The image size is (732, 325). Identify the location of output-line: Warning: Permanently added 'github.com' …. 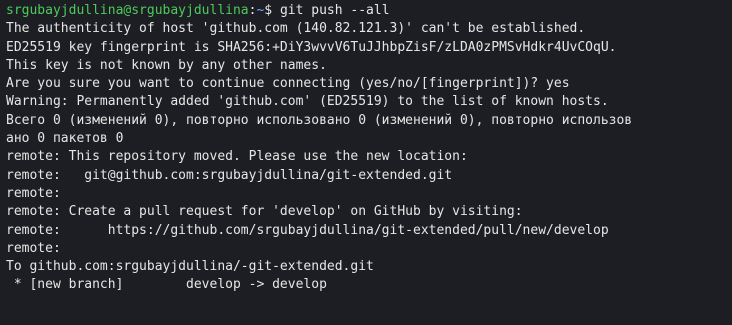
(307, 102).